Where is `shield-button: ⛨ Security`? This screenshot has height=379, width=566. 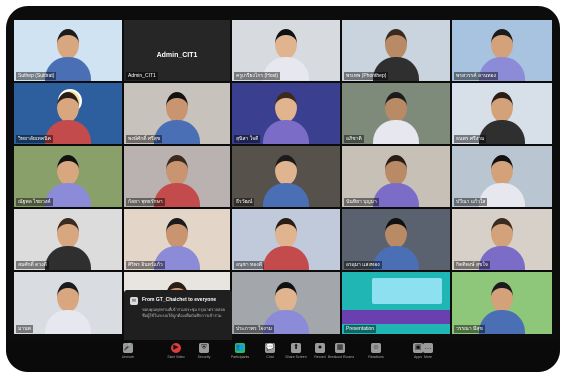
shield-button: ⛨ Security is located at coordinates (204, 351).